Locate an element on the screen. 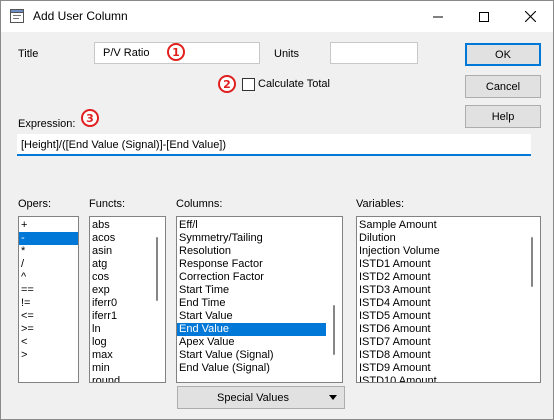  columns-item: Response Factor is located at coordinates (259, 264).